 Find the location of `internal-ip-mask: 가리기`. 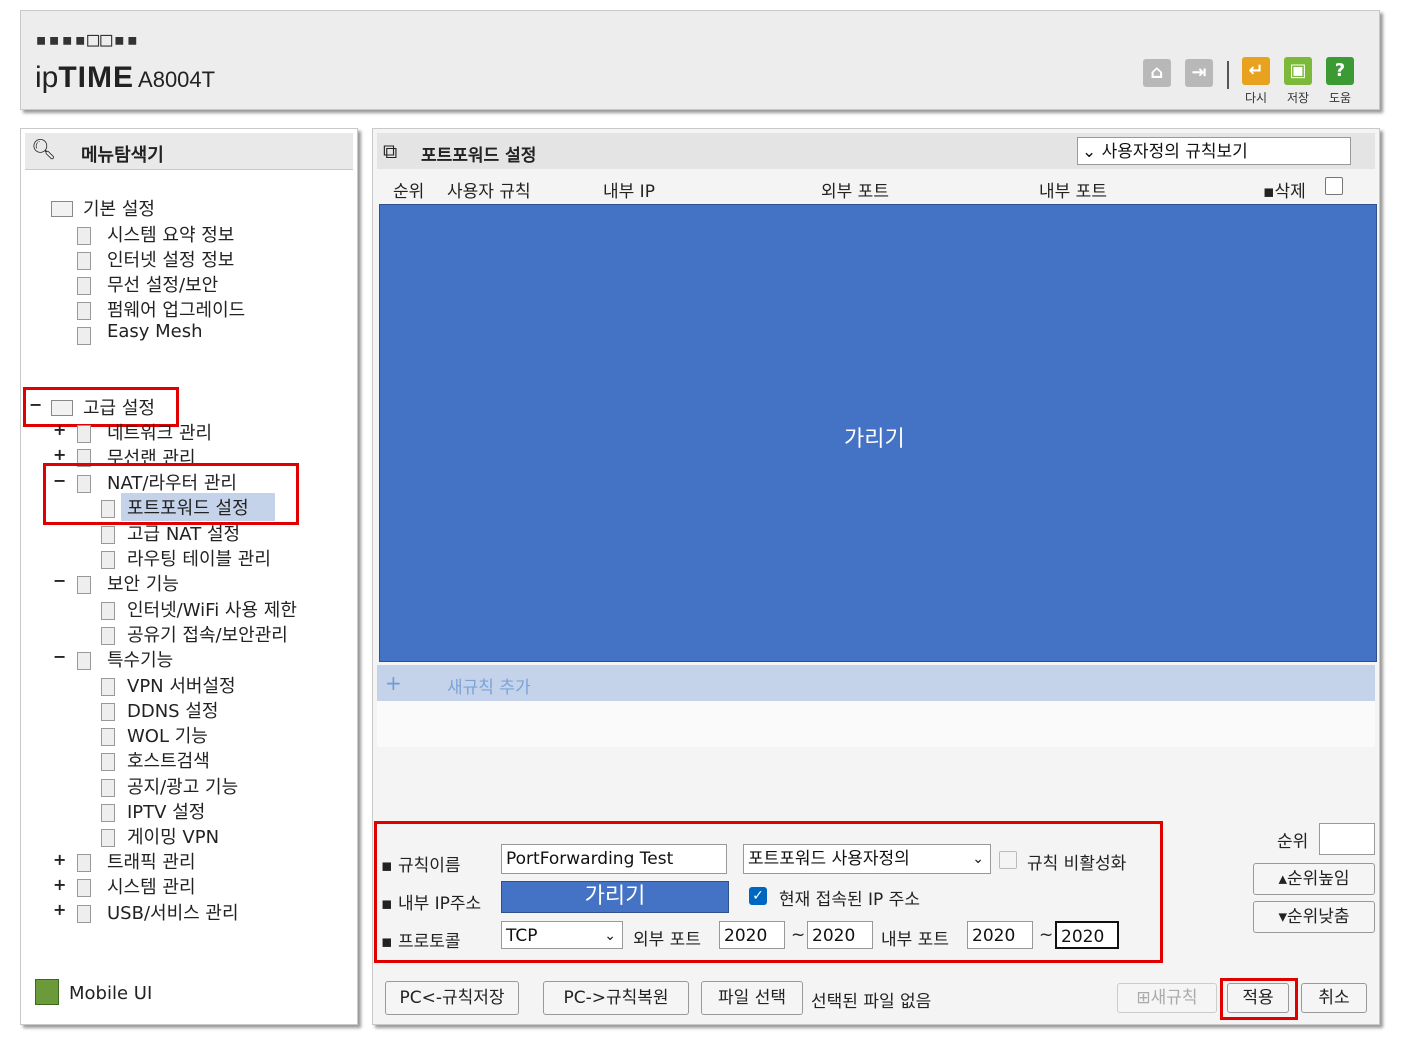

internal-ip-mask: 가리기 is located at coordinates (615, 897).